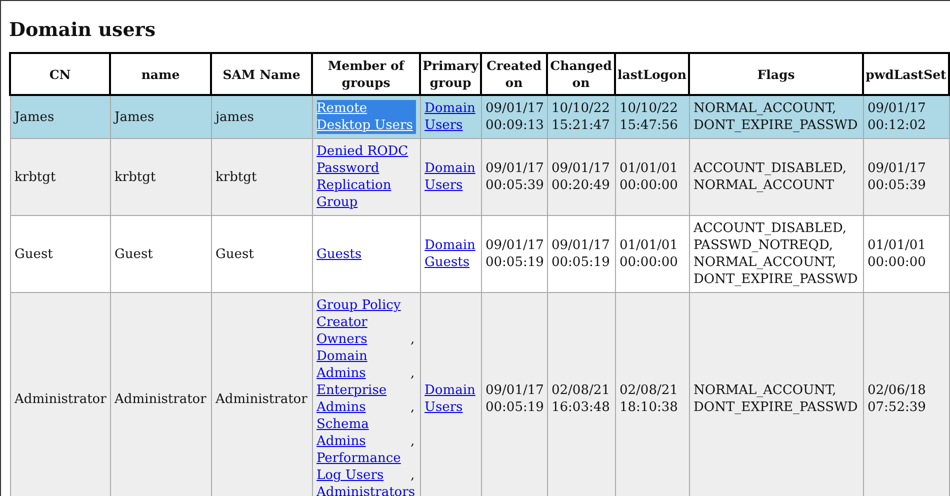 The width and height of the screenshot is (950, 496). Describe the element at coordinates (339, 254) in the screenshot. I see `group-link: Guests` at that location.